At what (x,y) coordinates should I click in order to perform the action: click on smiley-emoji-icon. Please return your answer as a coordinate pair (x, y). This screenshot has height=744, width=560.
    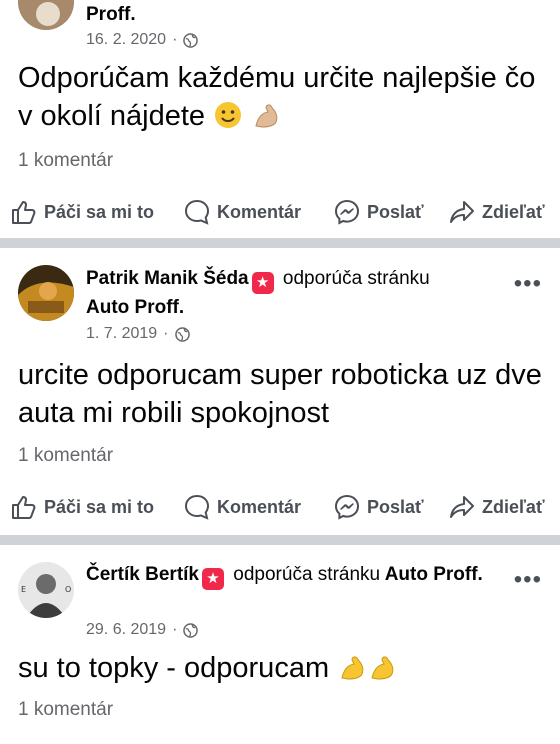
    Looking at the image, I should click on (228, 120).